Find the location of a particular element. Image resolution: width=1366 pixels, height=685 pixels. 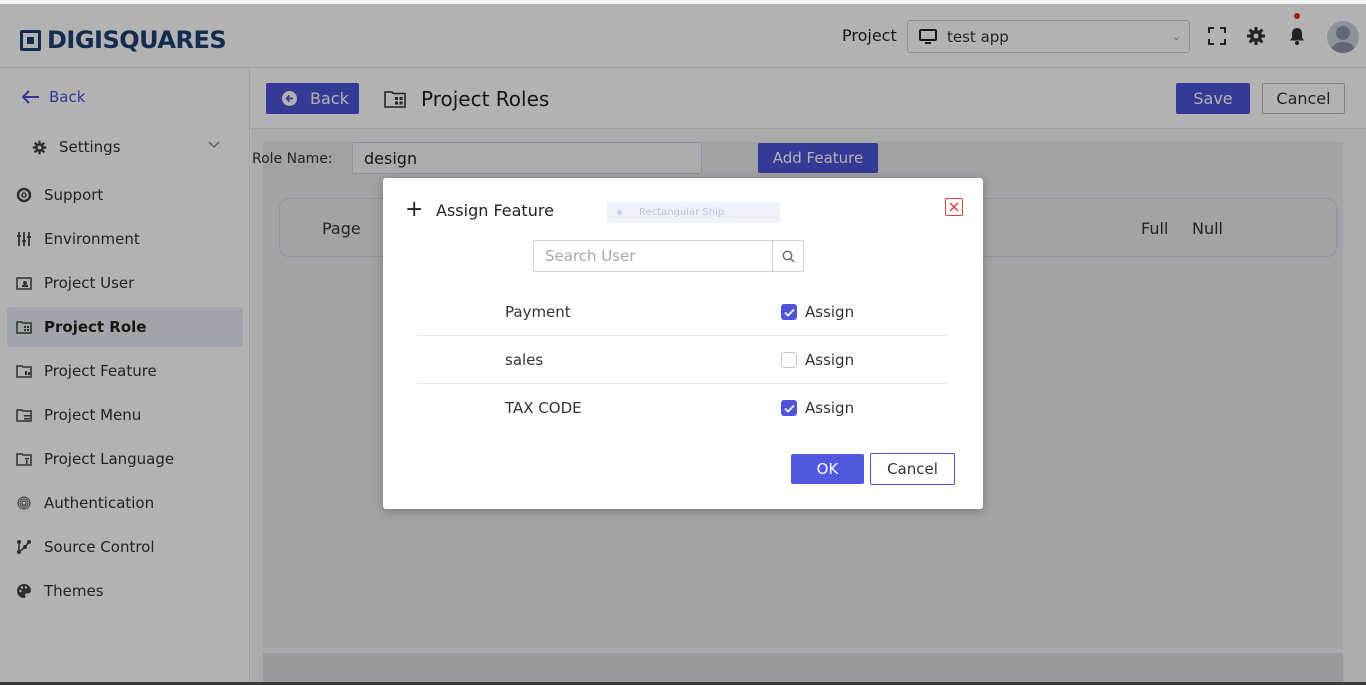

plus-icon: + is located at coordinates (414, 209).